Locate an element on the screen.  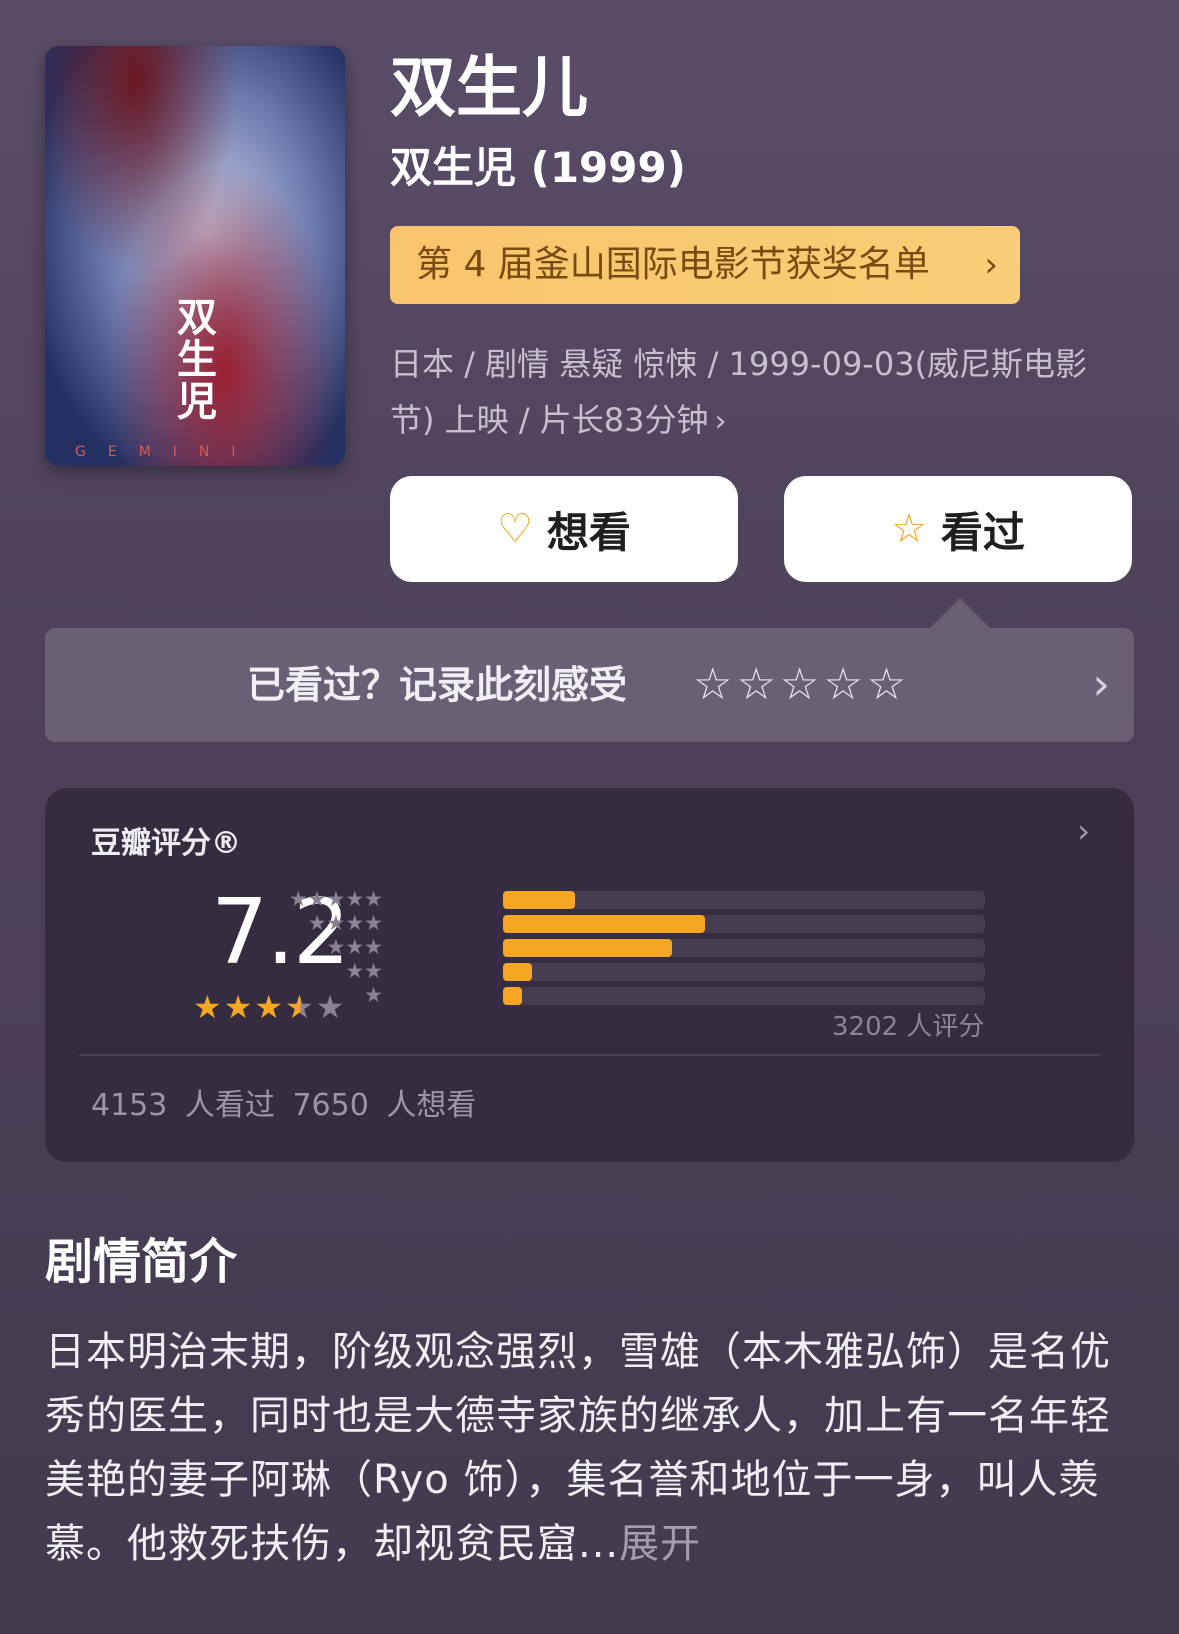
rate-prompt-text: 已看过？记录此刻感受 is located at coordinates (437, 685).